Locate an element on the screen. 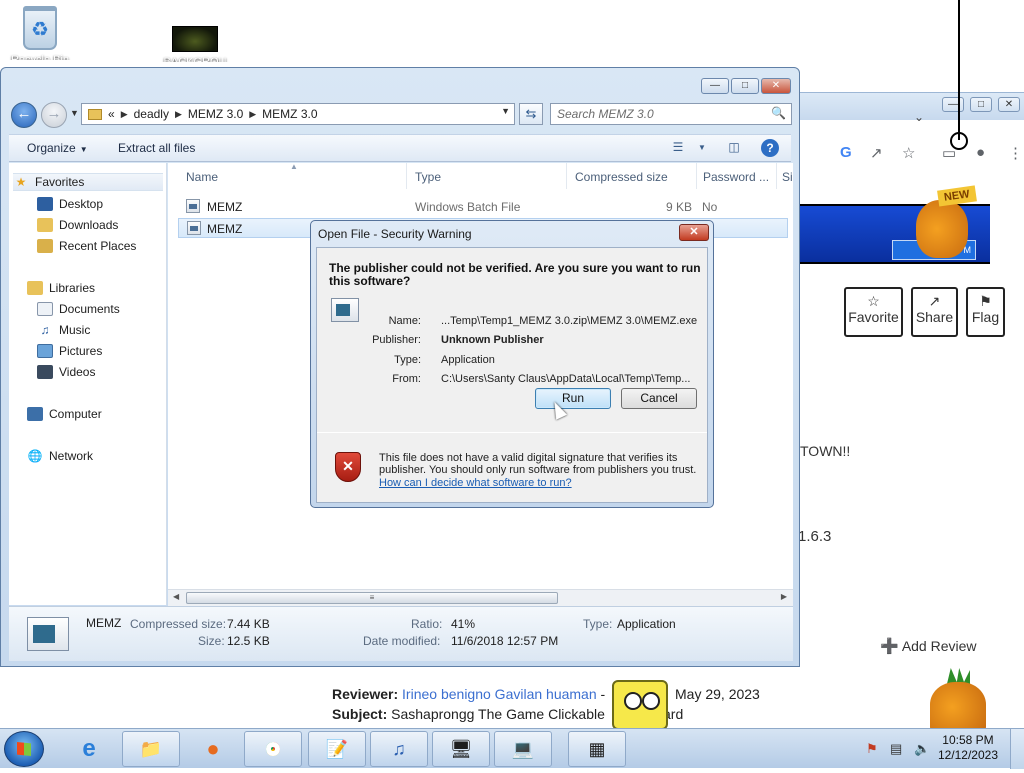  nav-label: Libraries is located at coordinates (72, 288).